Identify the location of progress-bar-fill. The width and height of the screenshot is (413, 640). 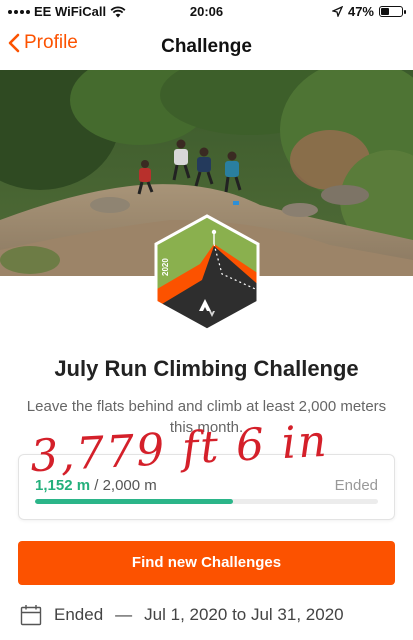
(134, 501).